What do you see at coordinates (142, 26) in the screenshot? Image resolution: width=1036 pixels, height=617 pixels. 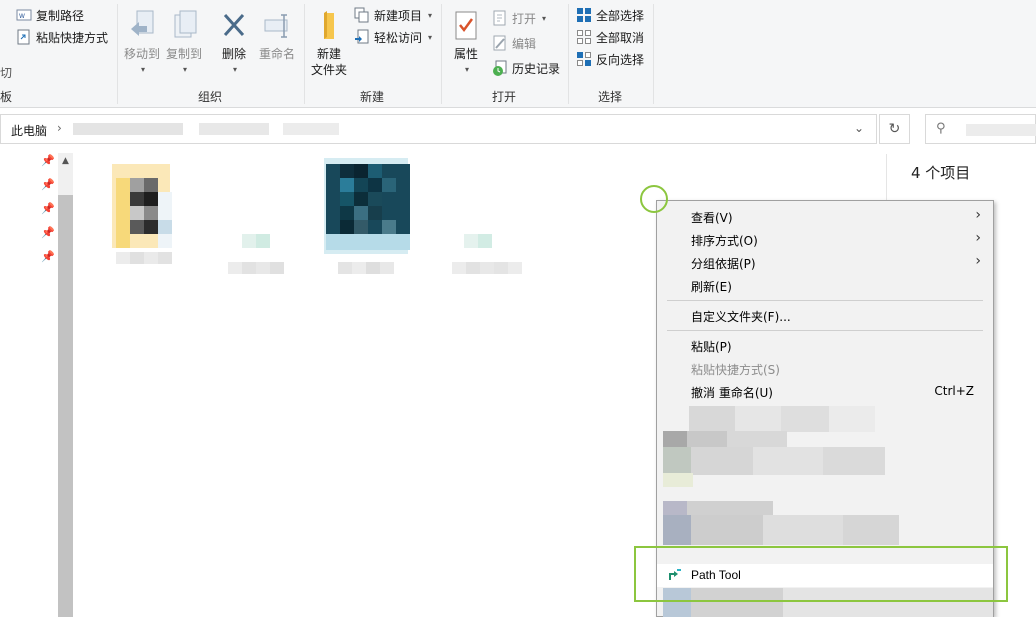 I see `move-to-icon` at bounding box center [142, 26].